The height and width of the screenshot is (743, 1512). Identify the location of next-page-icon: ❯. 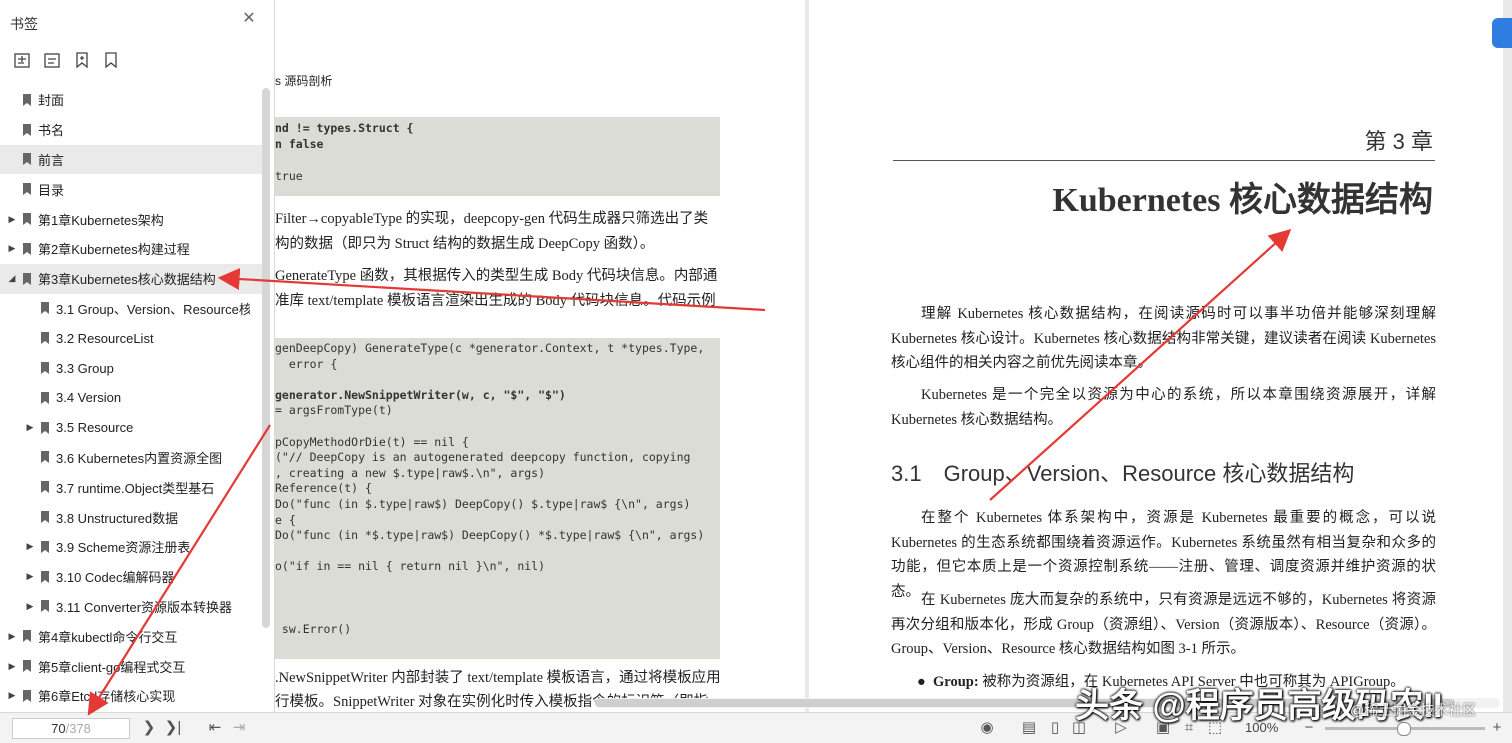
(149, 728).